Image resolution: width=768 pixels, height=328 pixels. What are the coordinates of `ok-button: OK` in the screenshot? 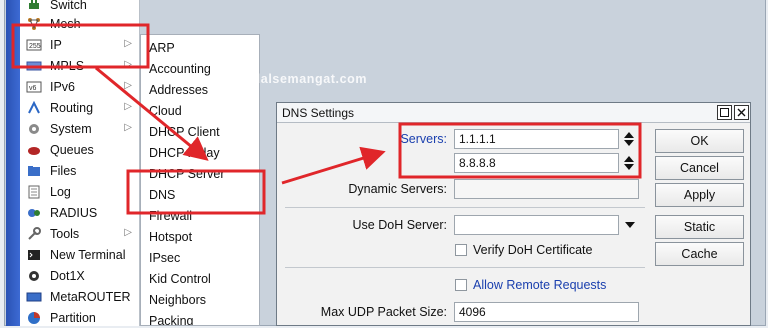 It's located at (699, 141).